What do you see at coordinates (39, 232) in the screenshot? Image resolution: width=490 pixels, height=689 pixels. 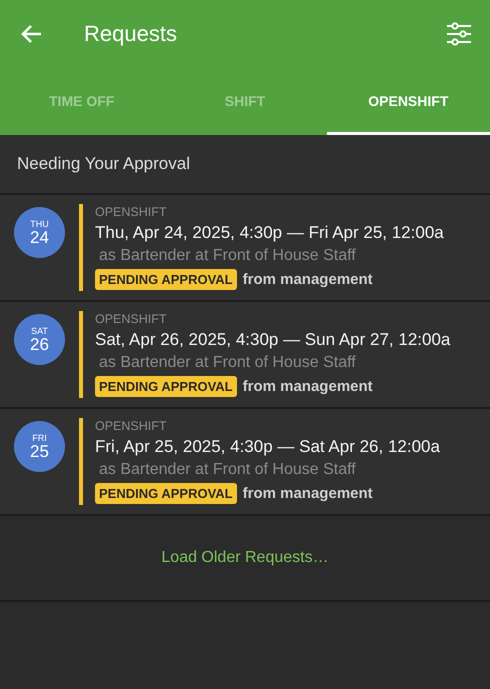 I see `date-badge: THU 24` at bounding box center [39, 232].